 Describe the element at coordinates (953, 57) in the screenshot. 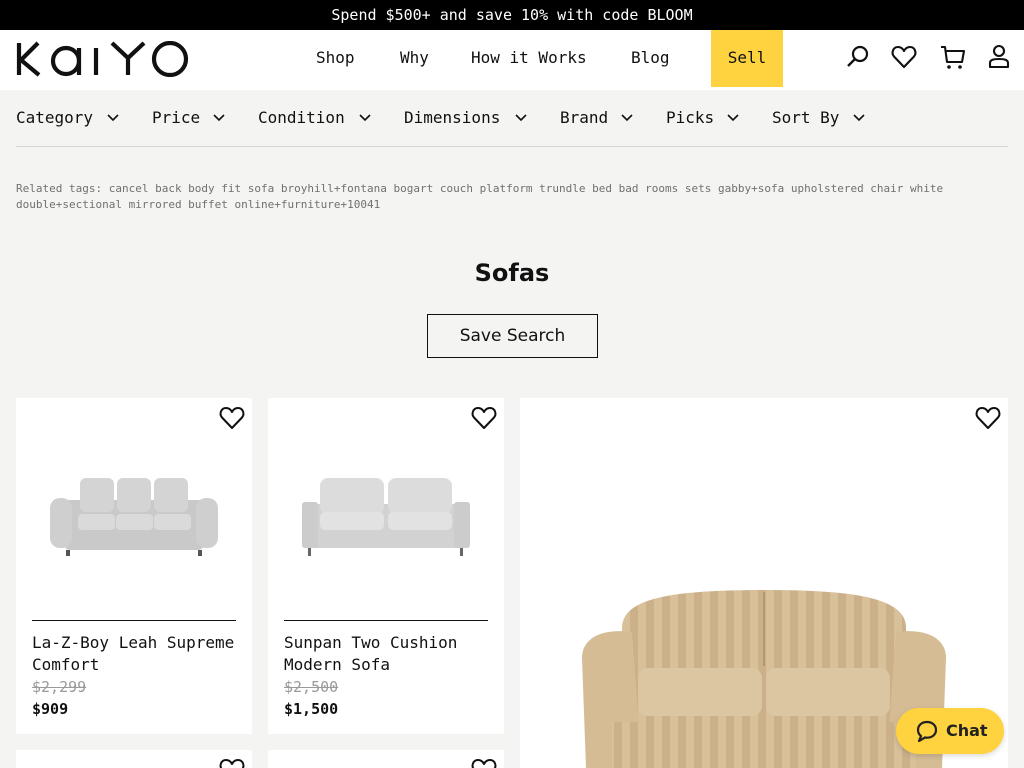

I see `cart-icon` at that location.